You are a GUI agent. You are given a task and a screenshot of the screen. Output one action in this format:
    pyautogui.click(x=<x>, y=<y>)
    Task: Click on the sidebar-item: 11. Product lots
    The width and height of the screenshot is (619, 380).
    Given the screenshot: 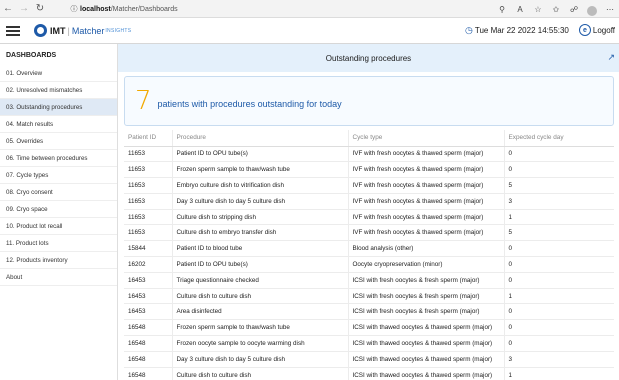 What is the action you would take?
    pyautogui.click(x=58, y=243)
    